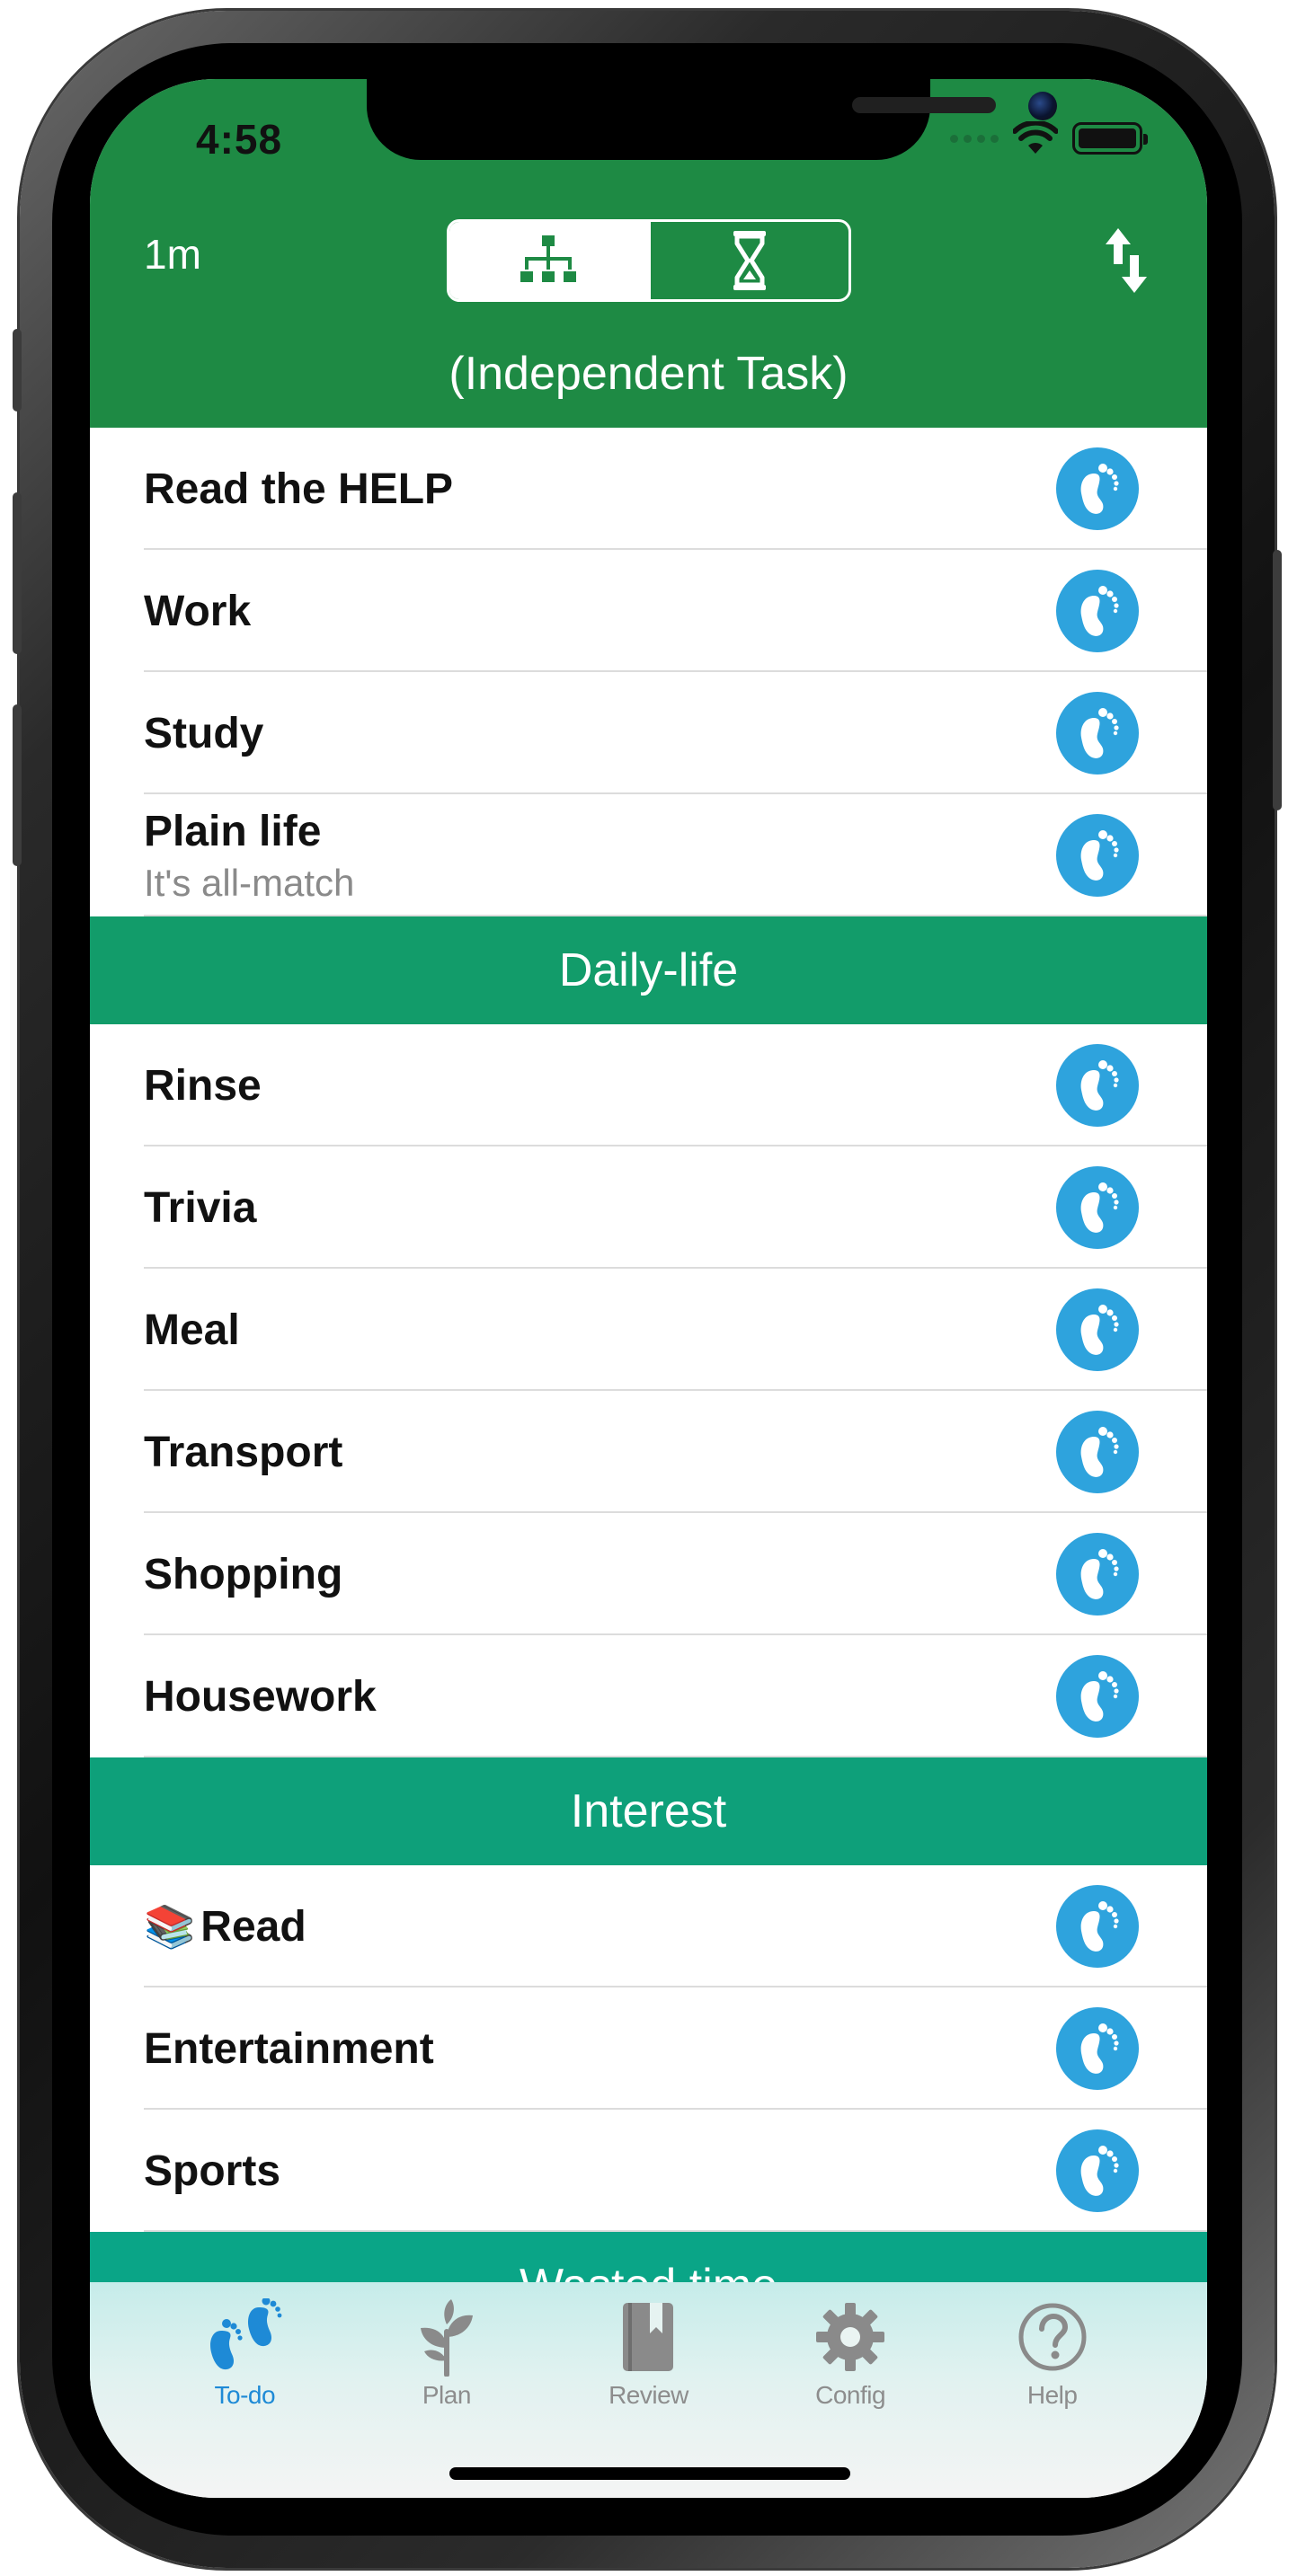 This screenshot has height=2576, width=1297. I want to click on power-button, so click(1277, 680).